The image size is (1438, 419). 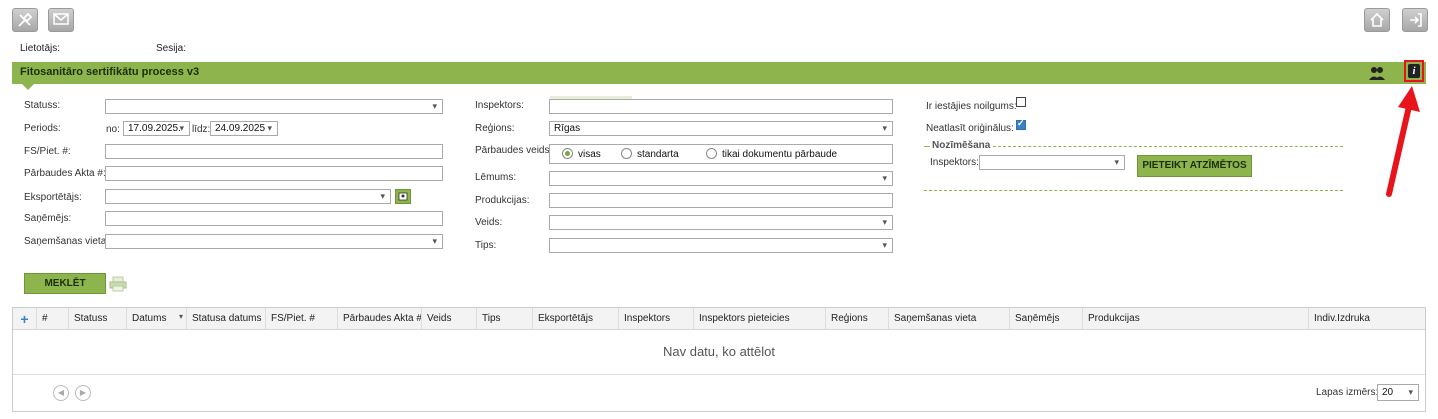 I want to click on no-original-checkbox, so click(x=1021, y=124).